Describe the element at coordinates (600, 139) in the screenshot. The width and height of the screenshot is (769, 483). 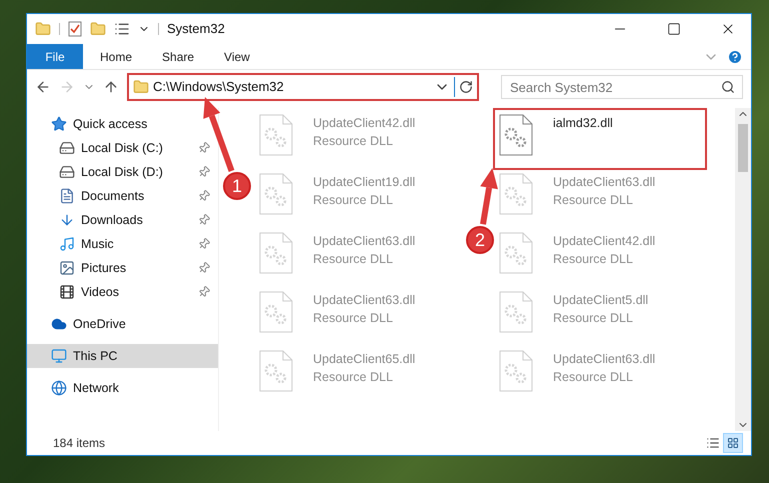
I see `file-item: ialmd32.dll` at that location.